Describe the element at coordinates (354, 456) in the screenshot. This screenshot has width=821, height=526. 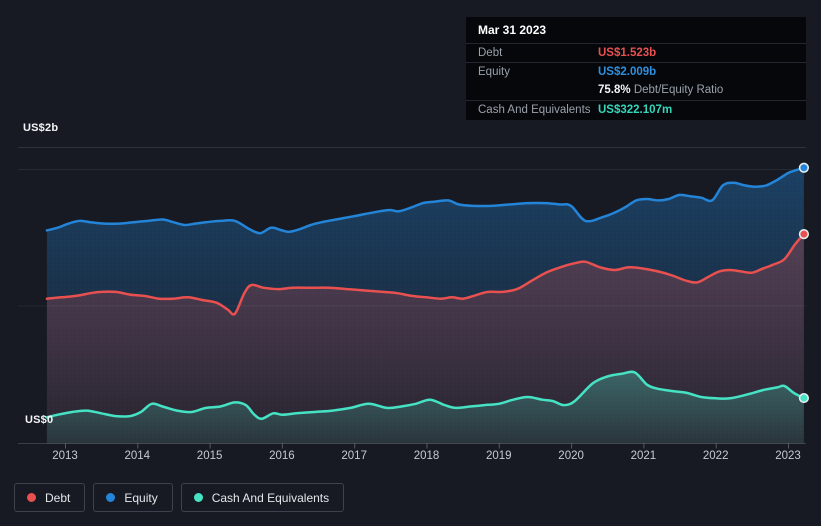
I see `x-axis-label-2017: 2017` at that location.